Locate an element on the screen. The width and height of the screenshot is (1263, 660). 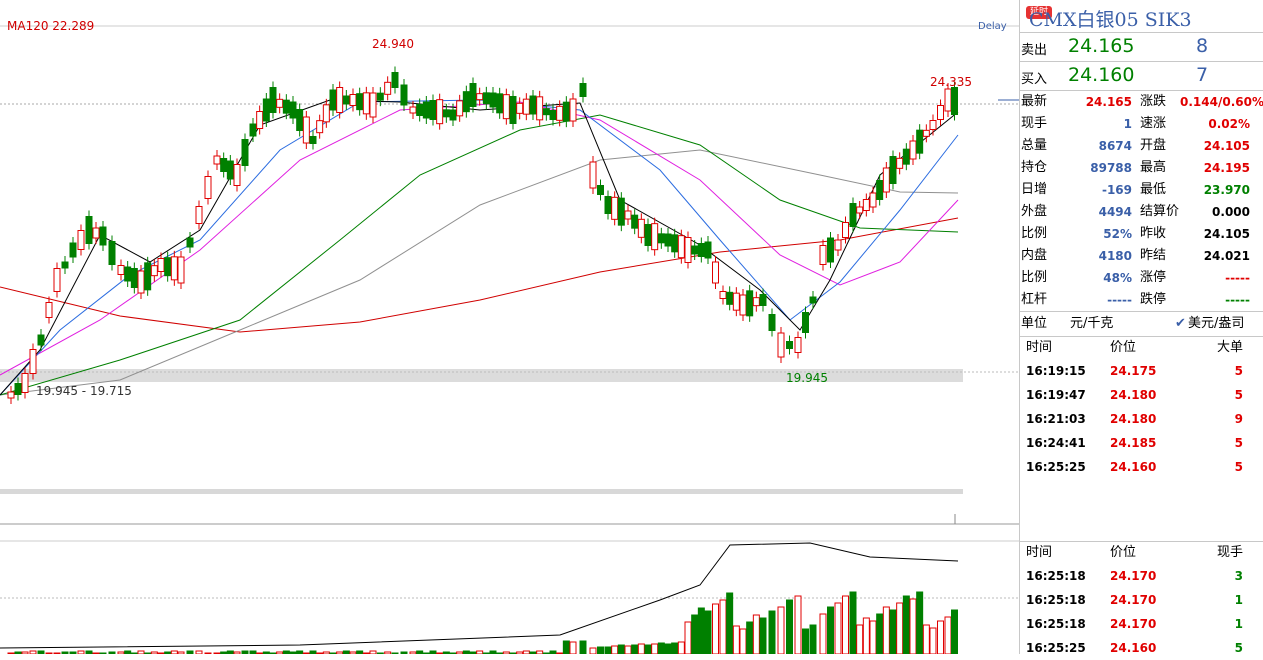
stat-value: 24.105 is located at coordinates (1226, 234).